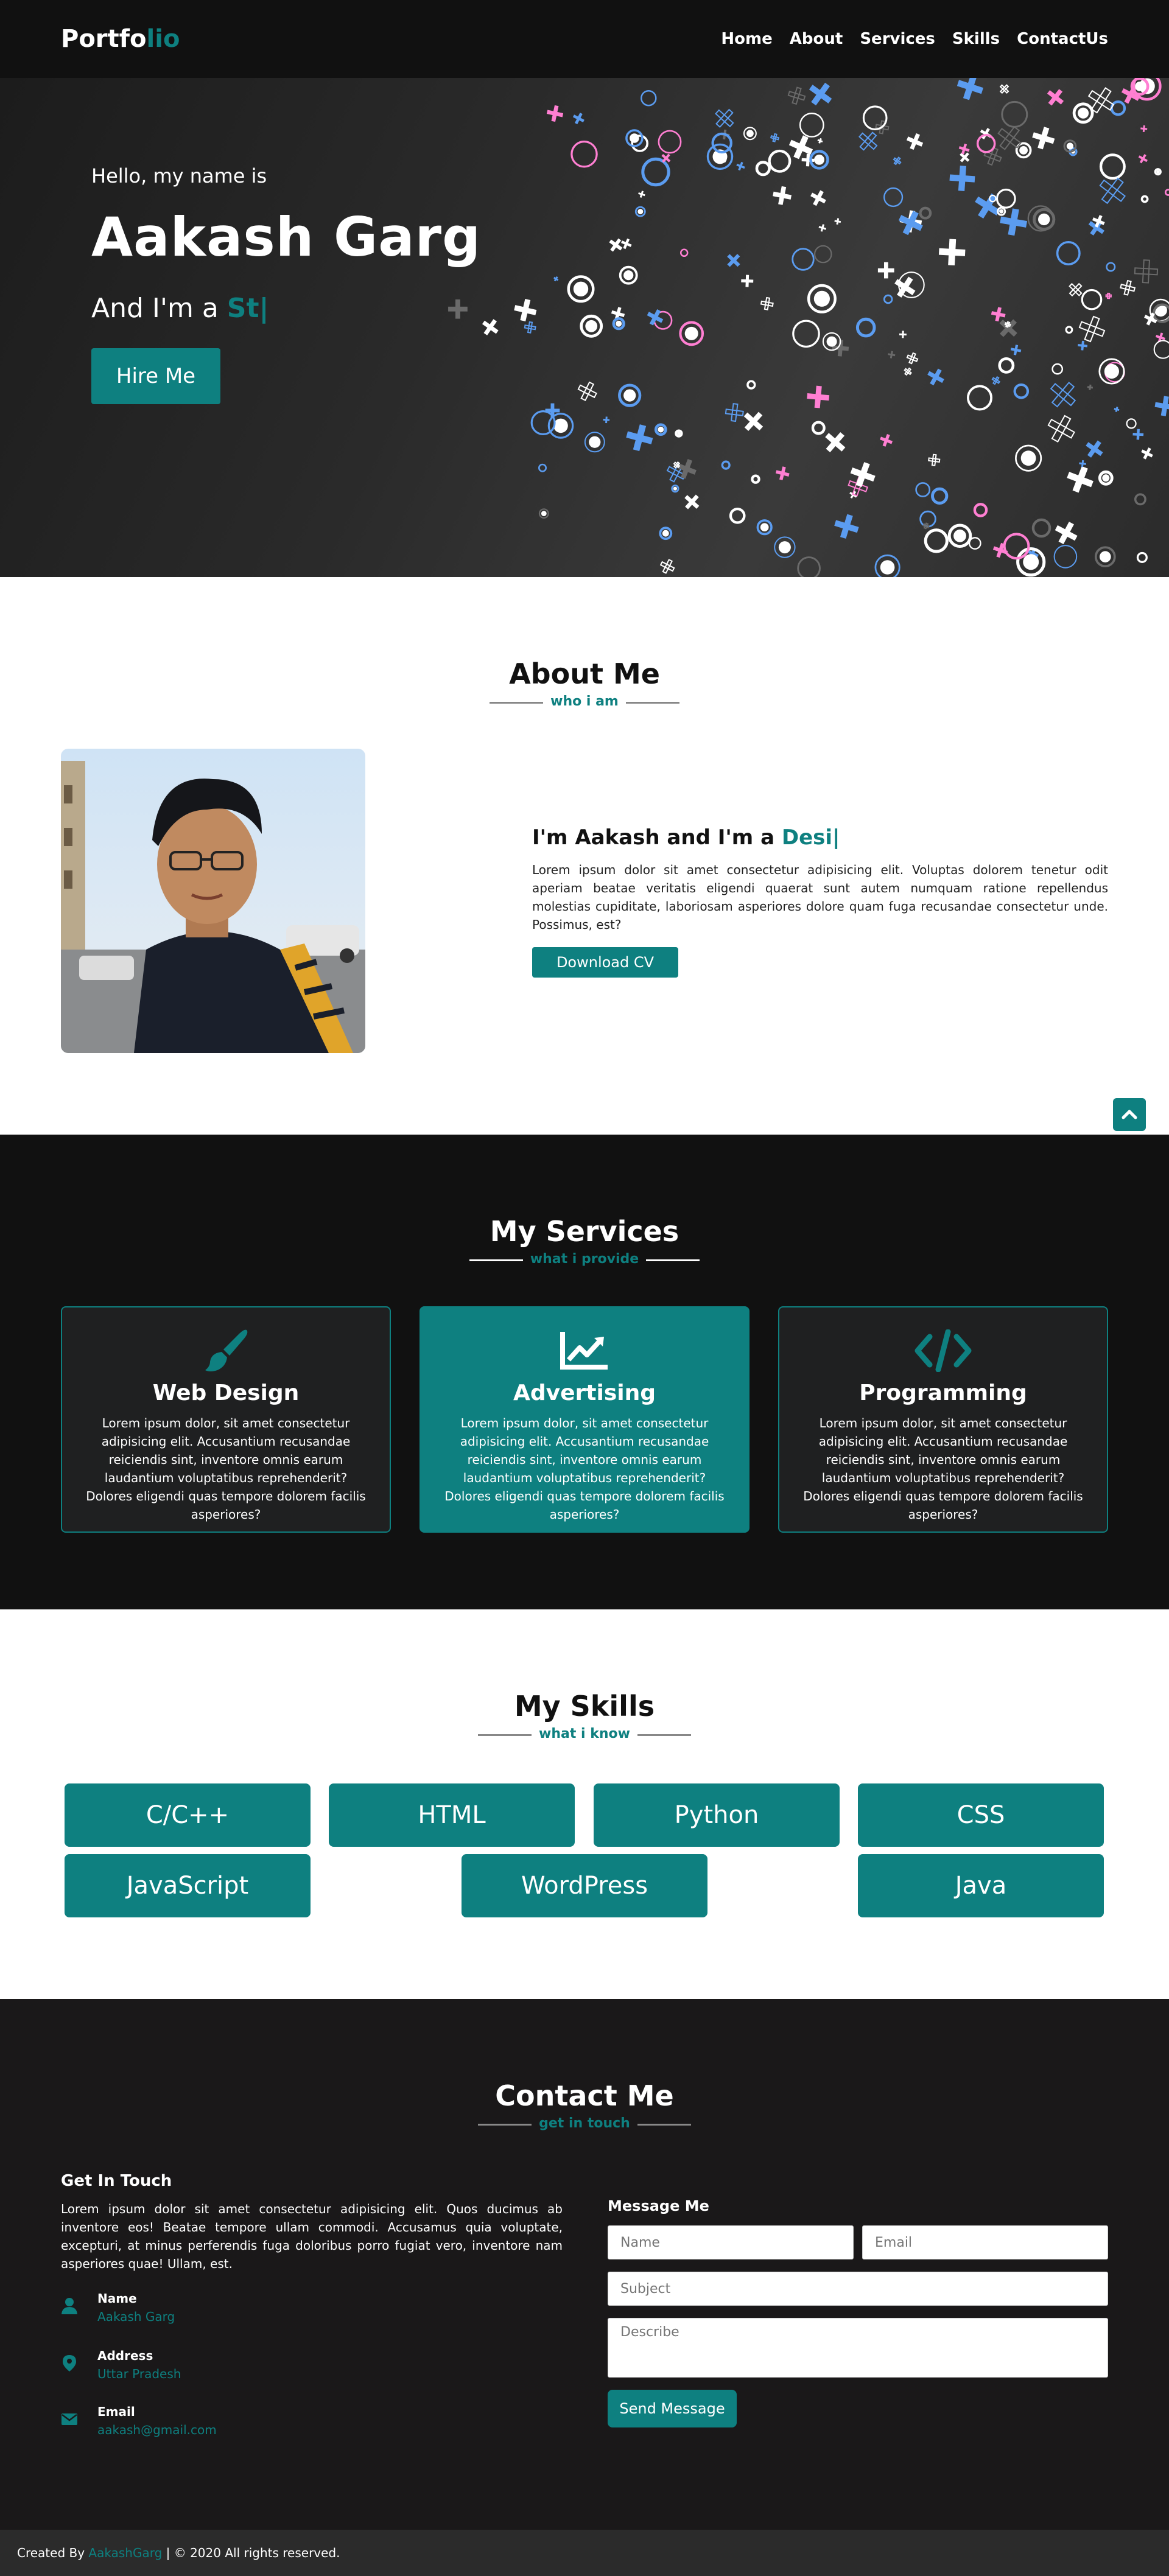 The width and height of the screenshot is (1169, 2576). I want to click on scroll-to-top-button, so click(1129, 1114).